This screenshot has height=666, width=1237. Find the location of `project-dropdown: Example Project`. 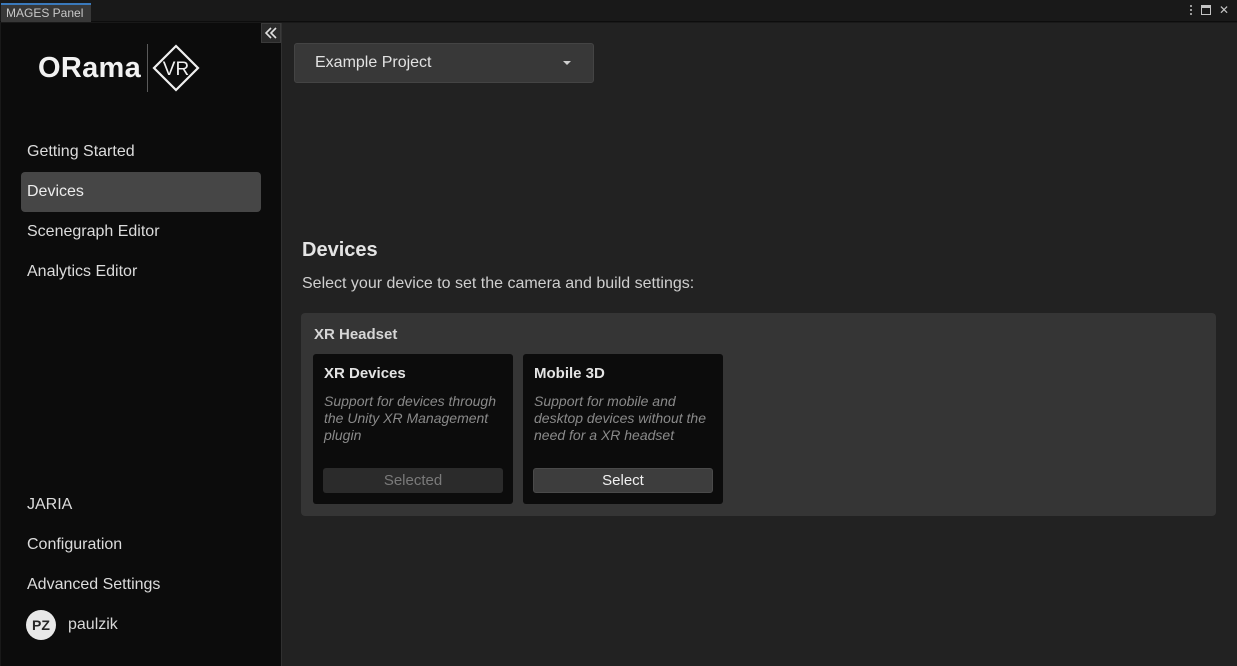

project-dropdown: Example Project is located at coordinates (444, 63).